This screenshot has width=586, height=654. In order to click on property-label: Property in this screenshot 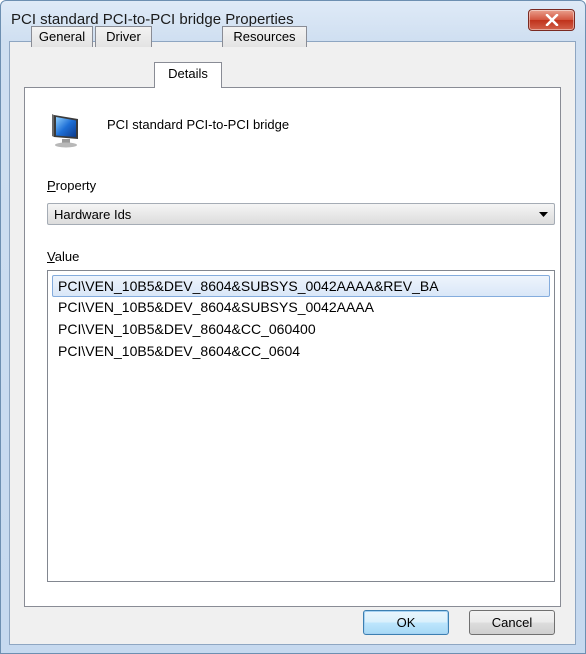, I will do `click(71, 185)`.